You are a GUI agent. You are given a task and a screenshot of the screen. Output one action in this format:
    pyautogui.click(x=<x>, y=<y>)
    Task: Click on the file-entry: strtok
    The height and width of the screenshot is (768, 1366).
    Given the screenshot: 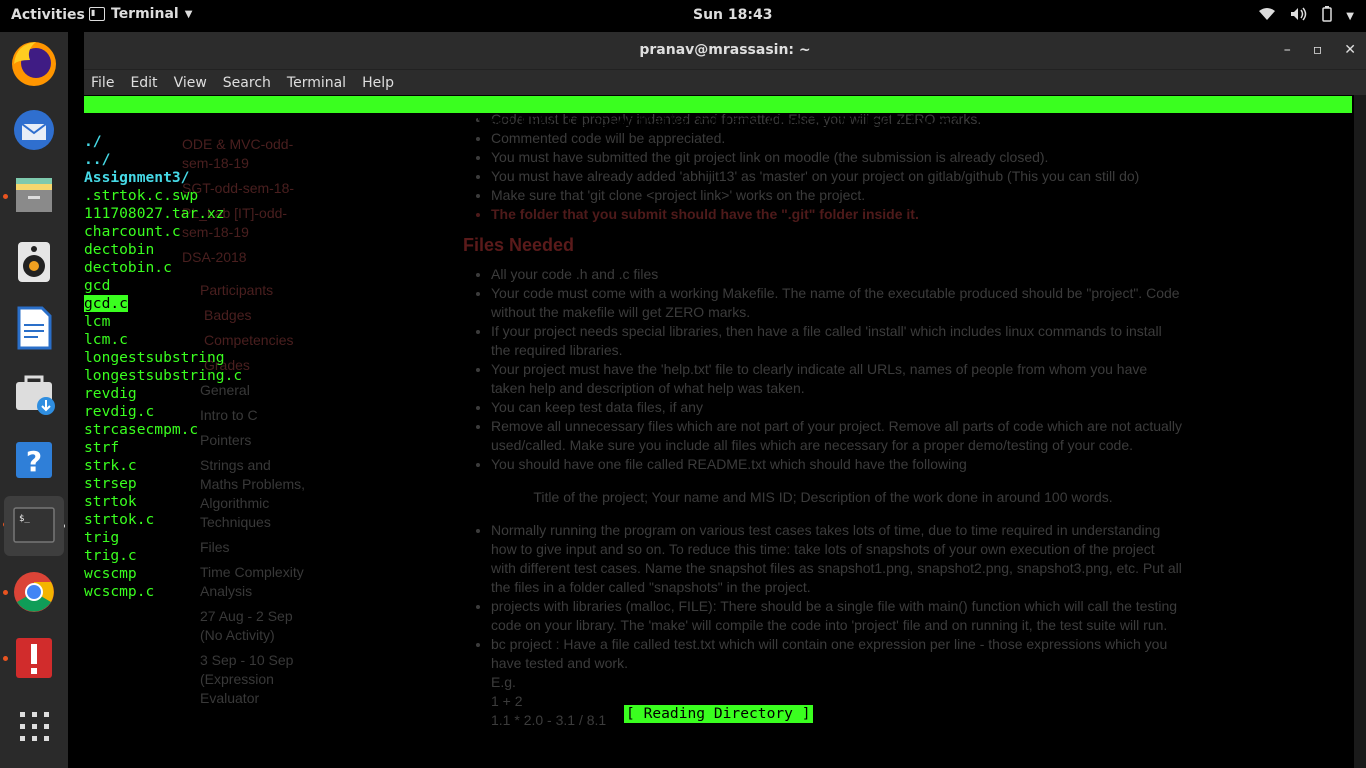 What is the action you would take?
    pyautogui.click(x=179, y=502)
    